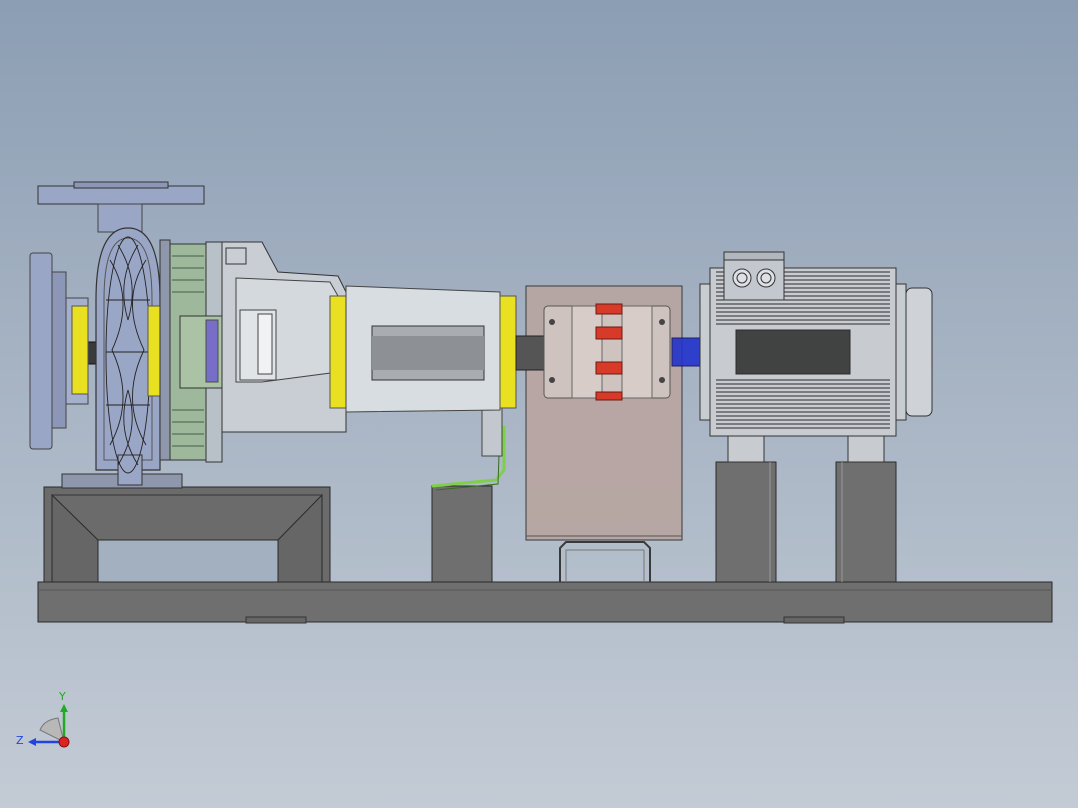 The image size is (1078, 808). Describe the element at coordinates (468, 494) in the screenshot. I see `bracket-support` at that location.